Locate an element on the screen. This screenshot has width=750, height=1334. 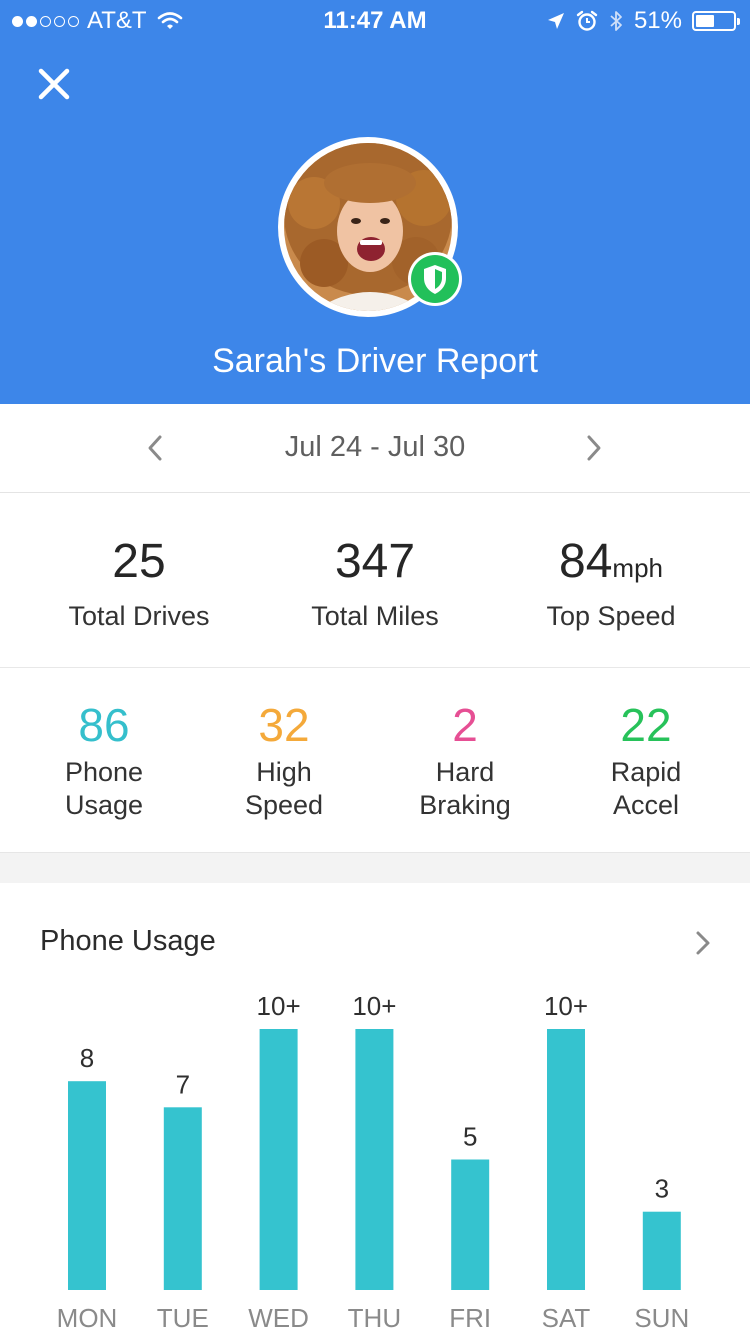
stat-value: 347 is located at coordinates (375, 565).